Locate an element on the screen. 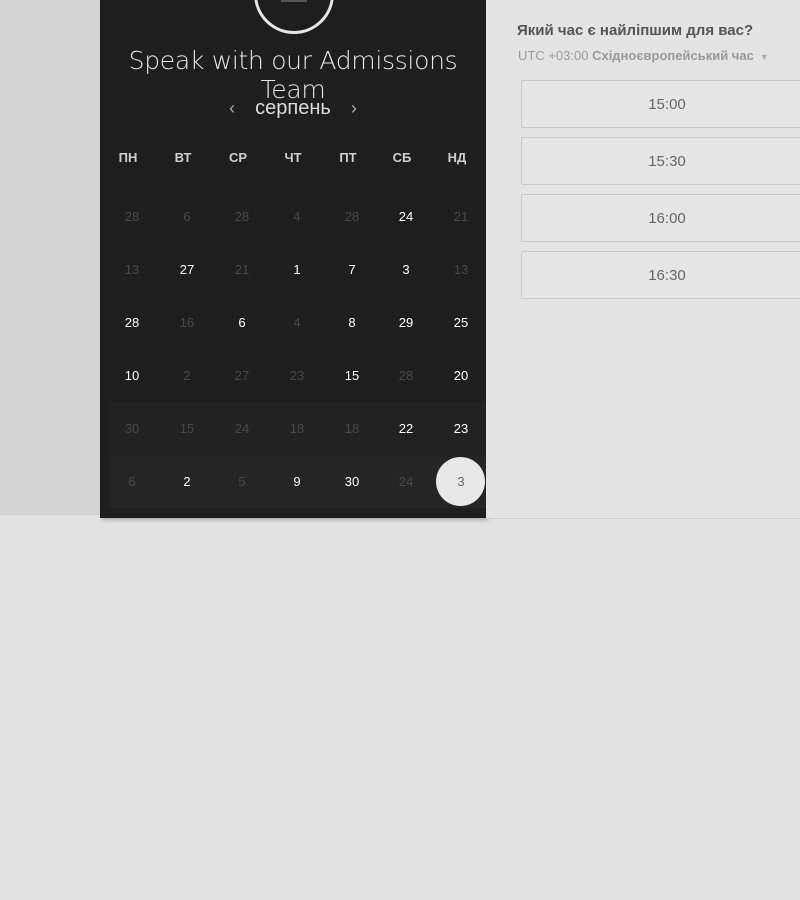 The image size is (800, 900). calendar-week-row: 6 2 5 9 30 24 3 is located at coordinates (298, 481).